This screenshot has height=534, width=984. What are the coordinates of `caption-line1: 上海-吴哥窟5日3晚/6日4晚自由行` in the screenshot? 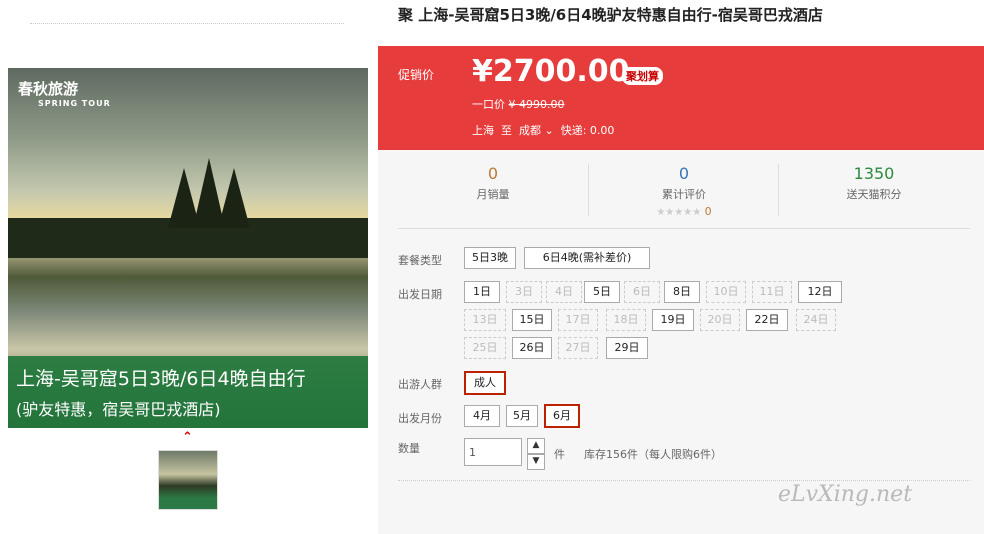 It's located at (161, 379).